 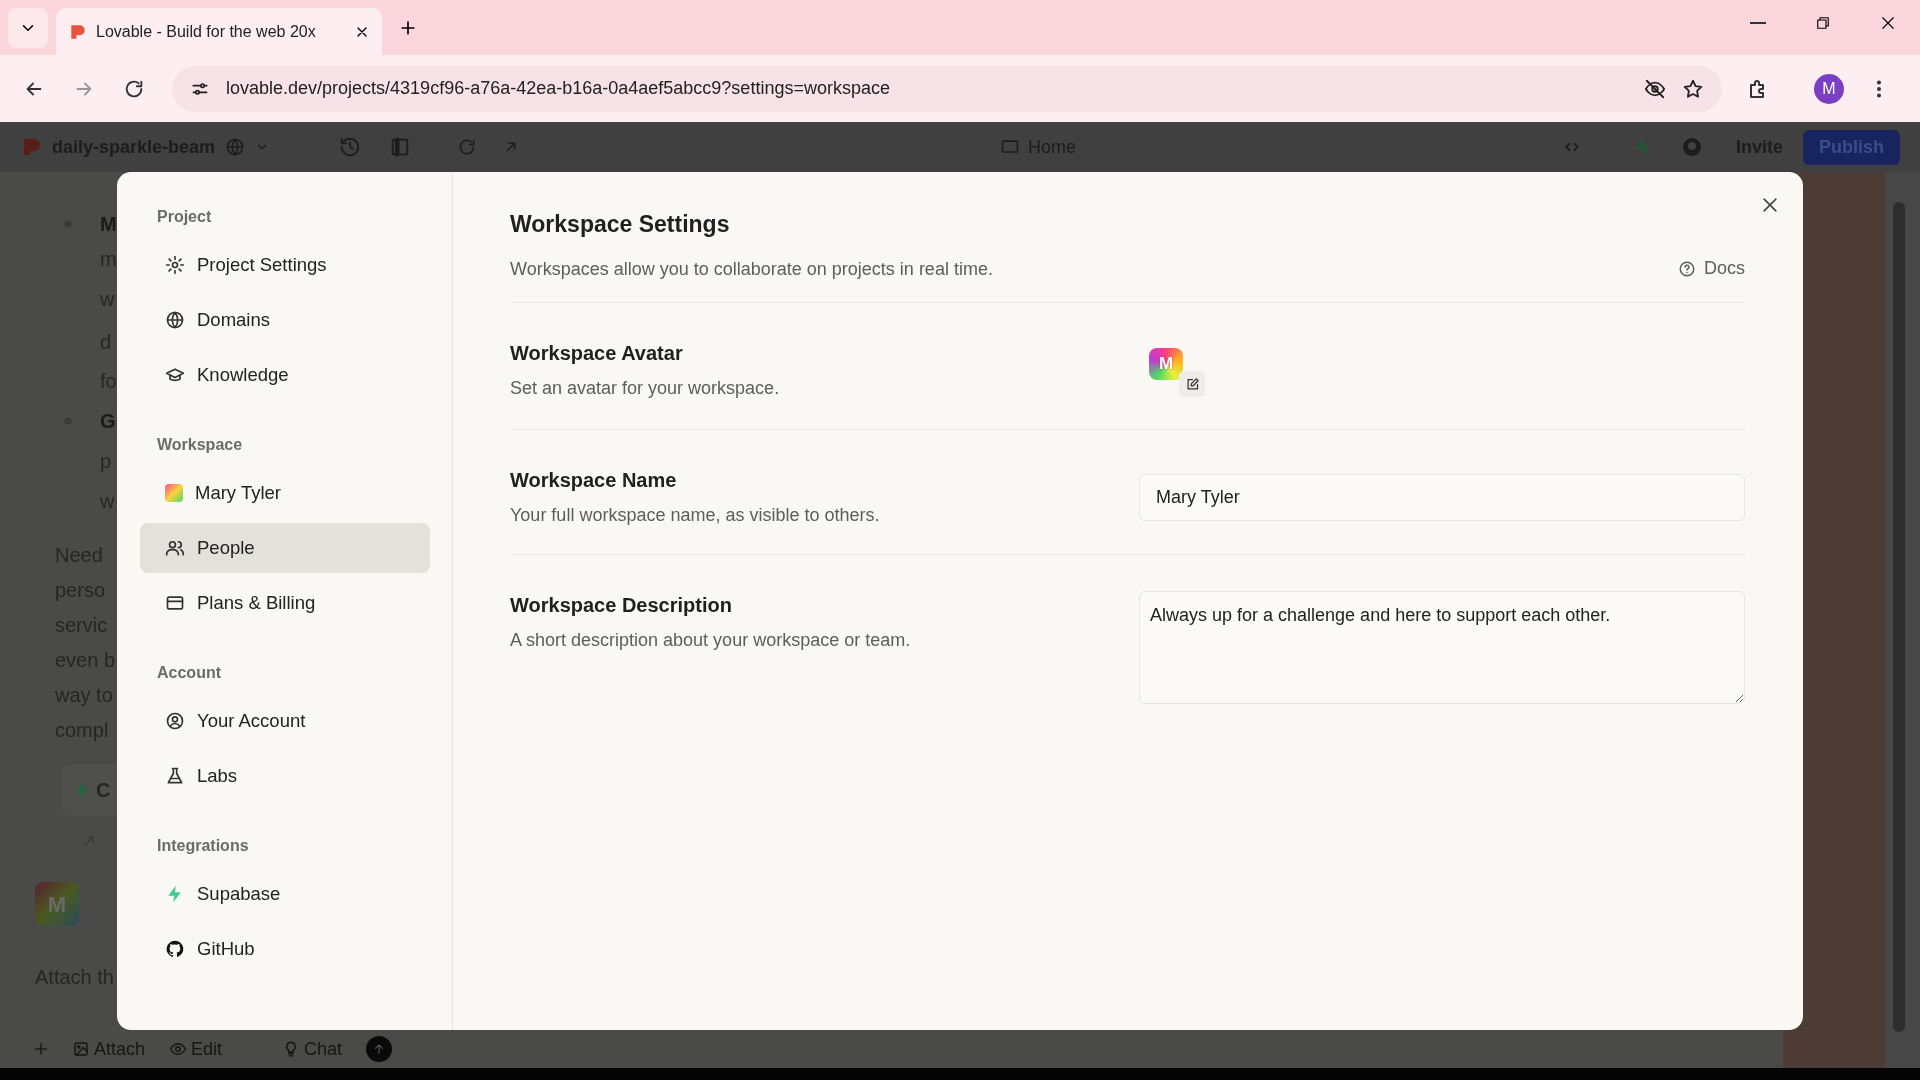 What do you see at coordinates (467, 147) in the screenshot?
I see `reload-icon` at bounding box center [467, 147].